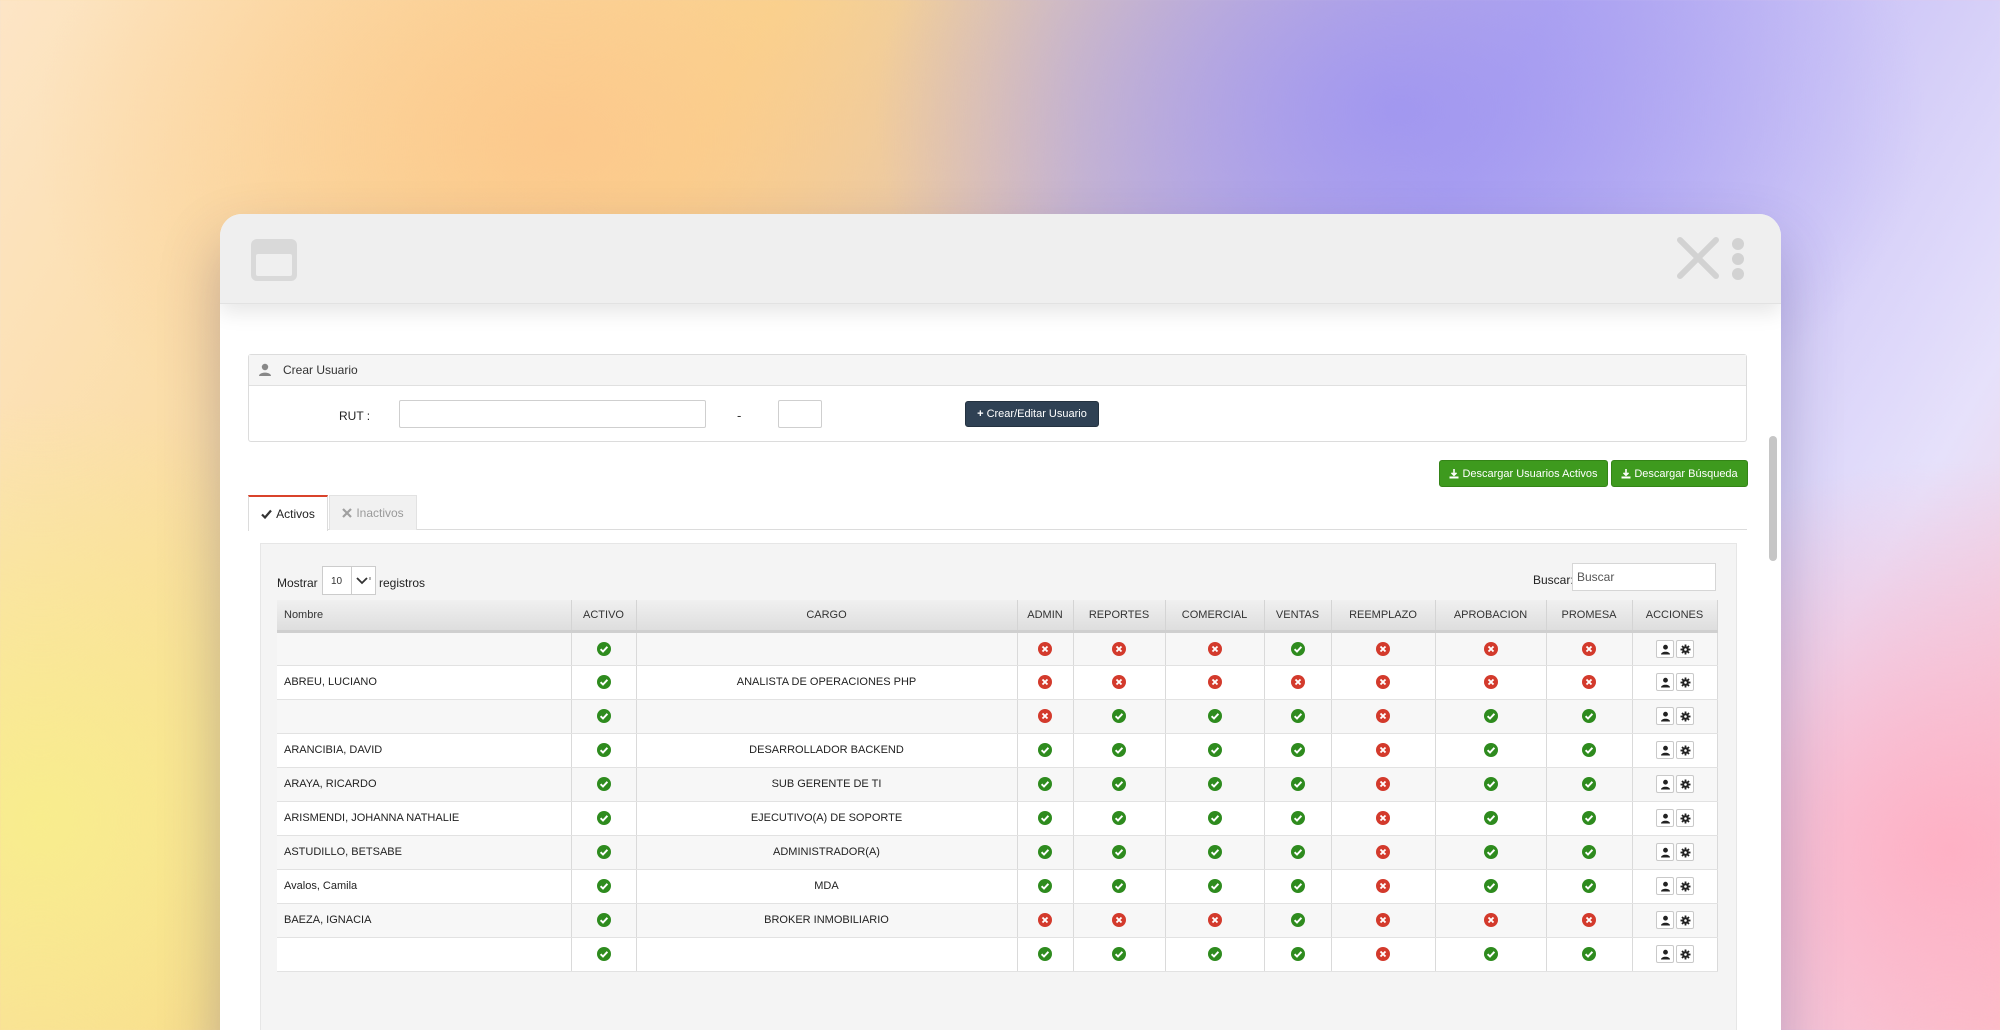  Describe the element at coordinates (1491, 616) in the screenshot. I see `column-header-aprobacion: APROBACION` at that location.